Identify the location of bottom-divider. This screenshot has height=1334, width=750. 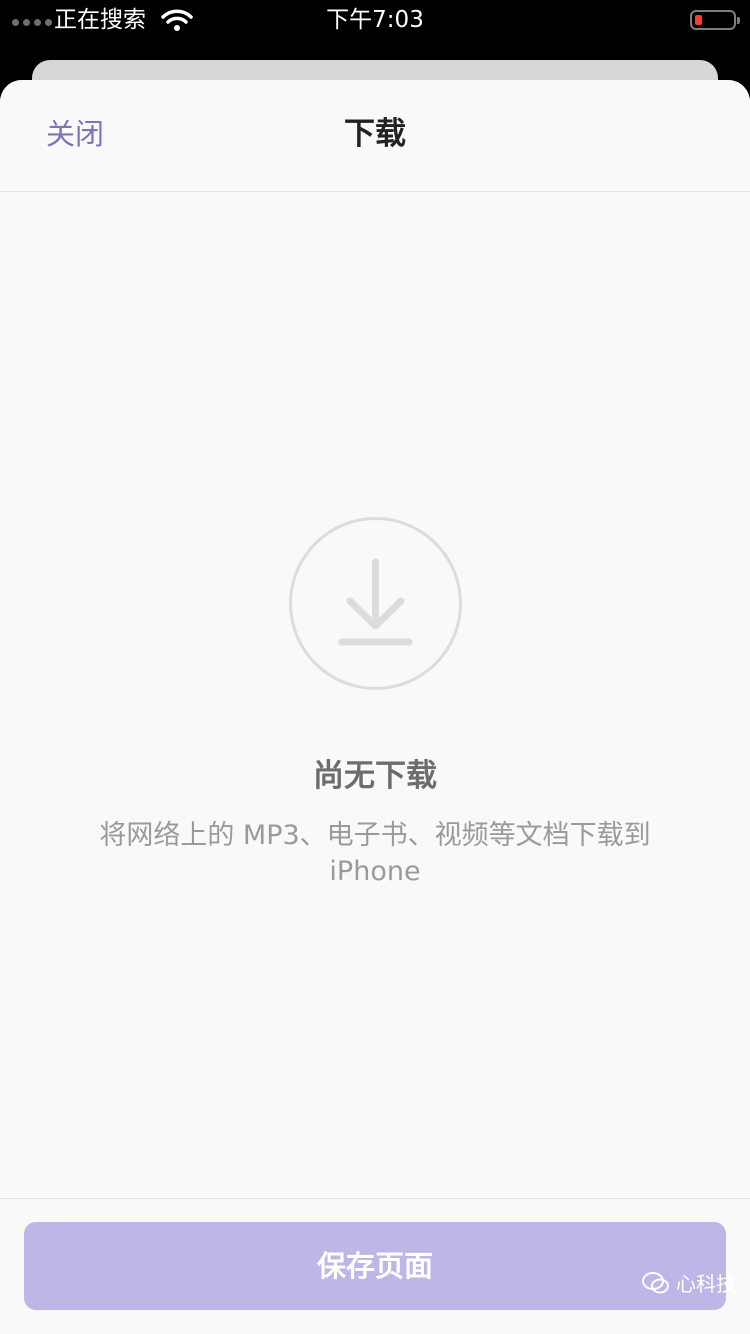
(375, 1198).